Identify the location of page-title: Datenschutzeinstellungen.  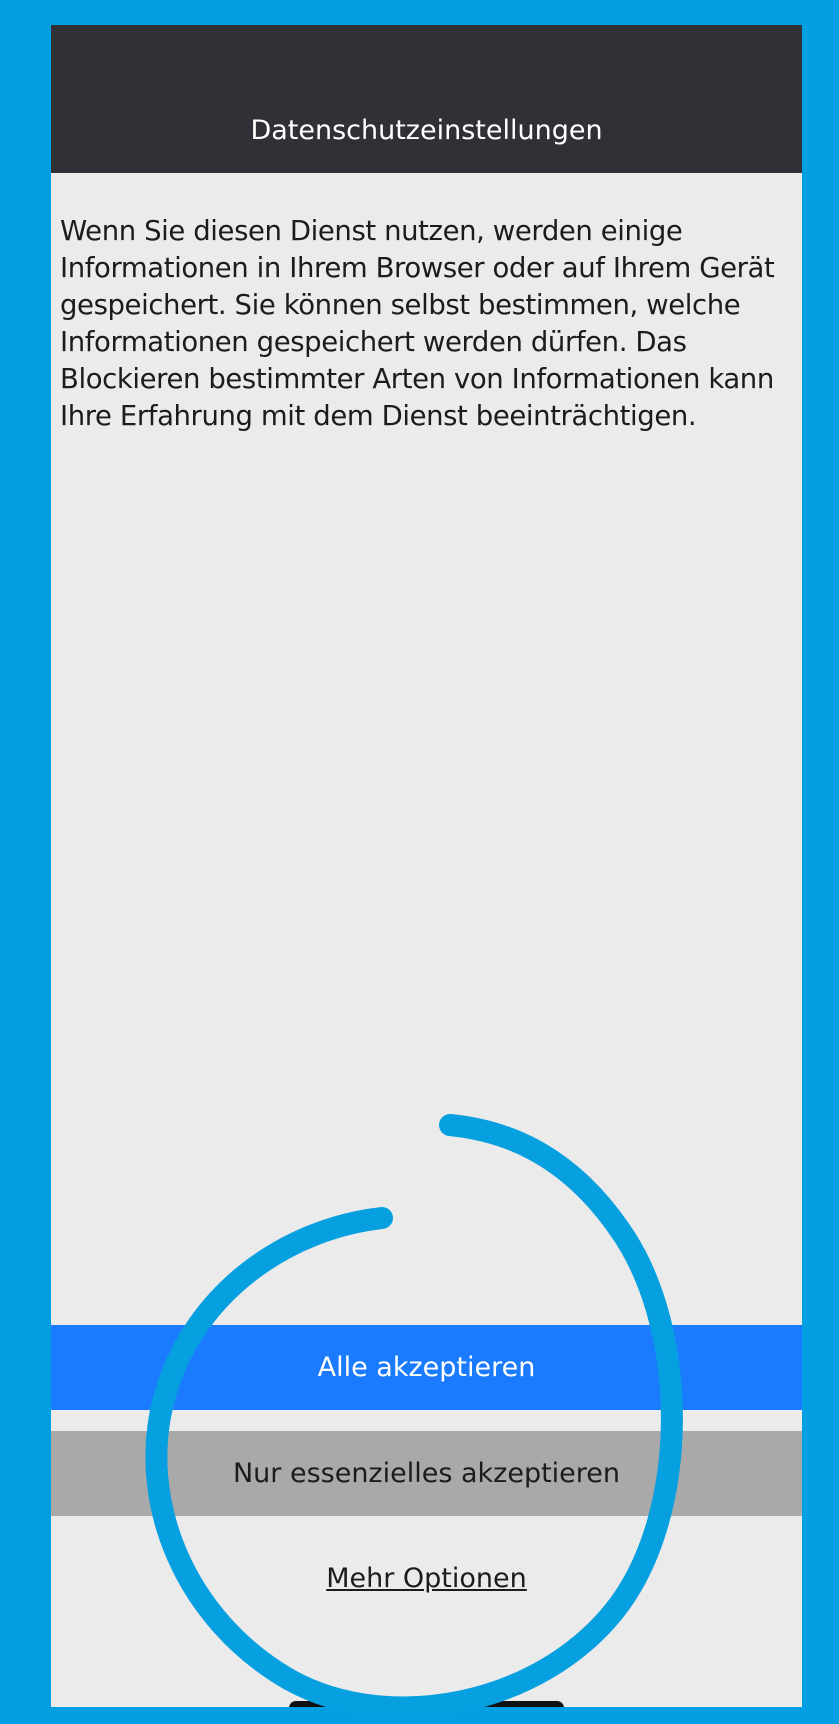
(426, 130).